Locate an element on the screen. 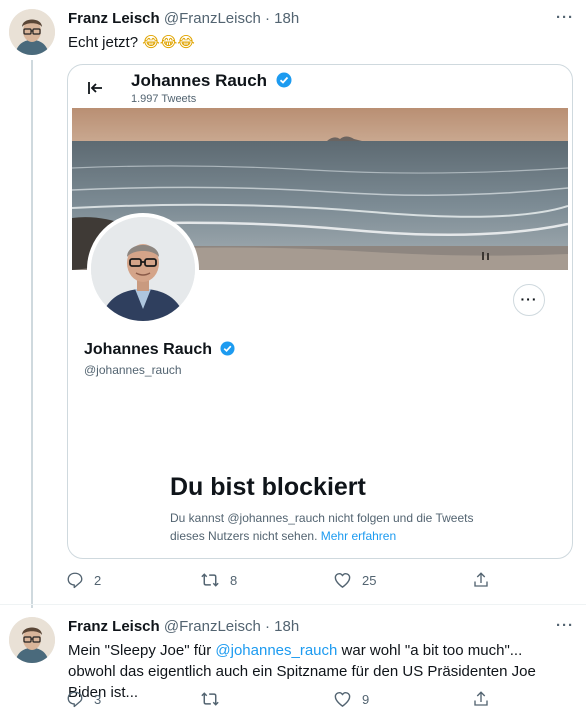 This screenshot has height=718, width=586. profile-name-text: Johannes Rauch is located at coordinates (148, 349).